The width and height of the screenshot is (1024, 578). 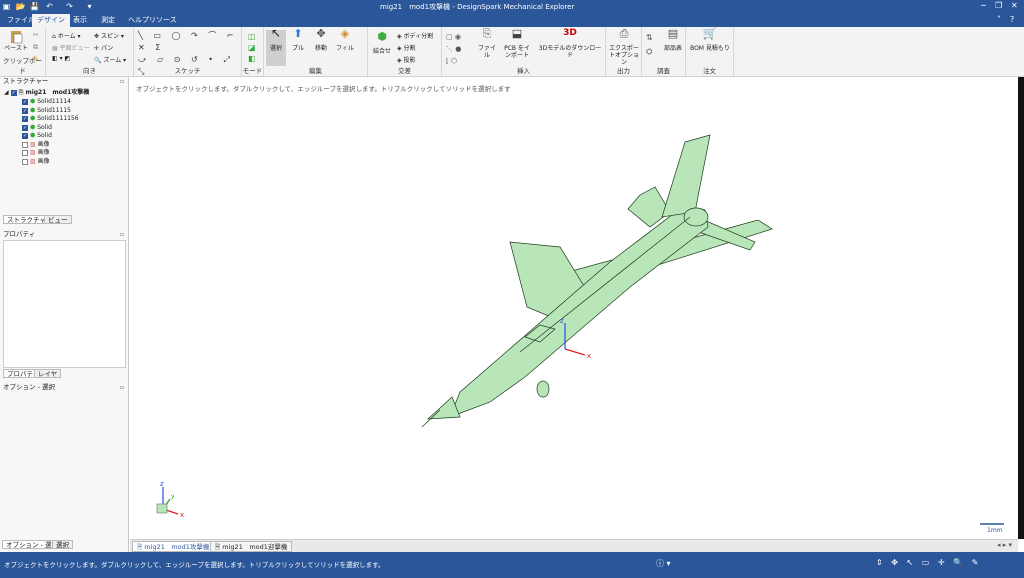 I want to click on open-icon: 📂, so click(x=21, y=6).